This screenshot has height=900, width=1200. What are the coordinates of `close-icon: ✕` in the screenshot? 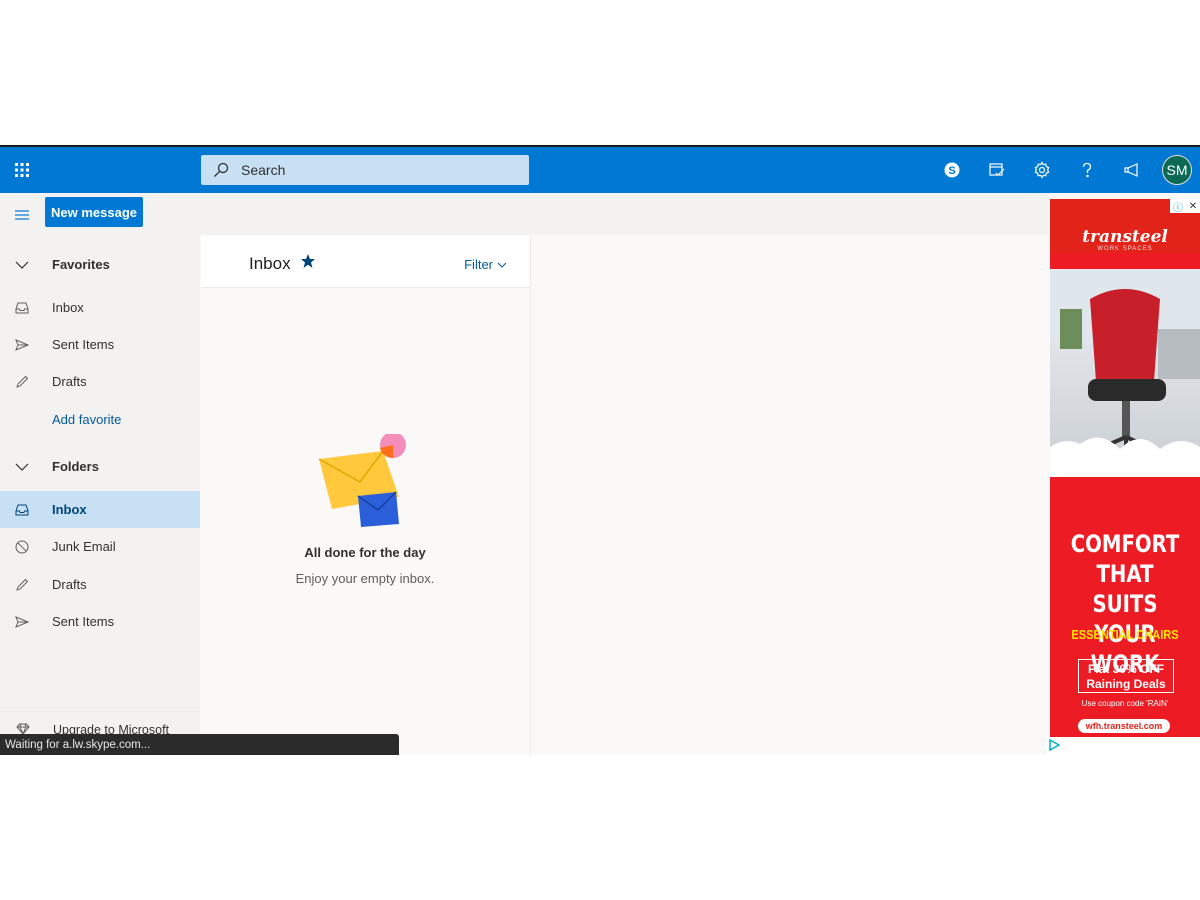 It's located at (1193, 206).